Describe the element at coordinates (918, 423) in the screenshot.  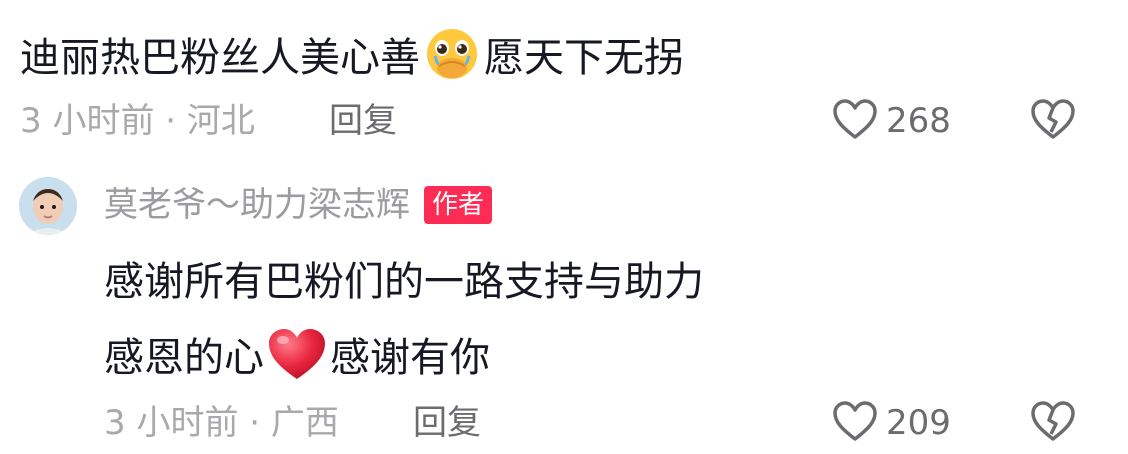
I see `like-count: 209` at that location.